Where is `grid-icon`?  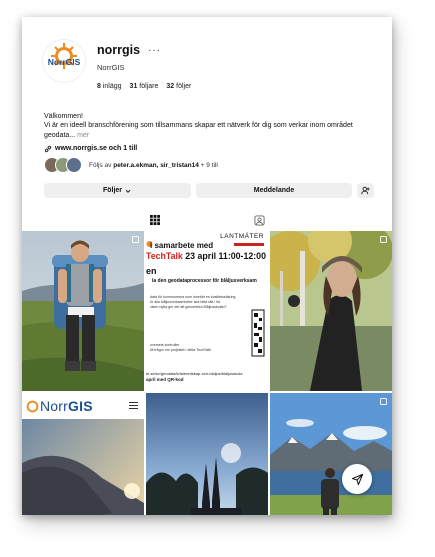 grid-icon is located at coordinates (155, 220).